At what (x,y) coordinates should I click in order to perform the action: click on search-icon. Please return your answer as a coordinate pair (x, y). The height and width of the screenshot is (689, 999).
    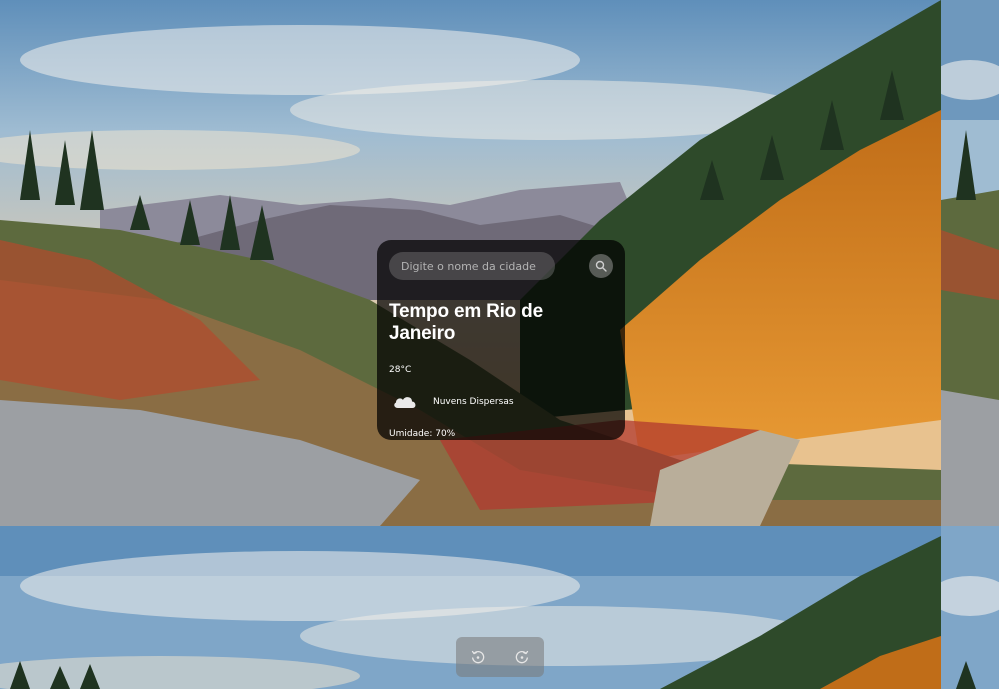
    Looking at the image, I should click on (601, 266).